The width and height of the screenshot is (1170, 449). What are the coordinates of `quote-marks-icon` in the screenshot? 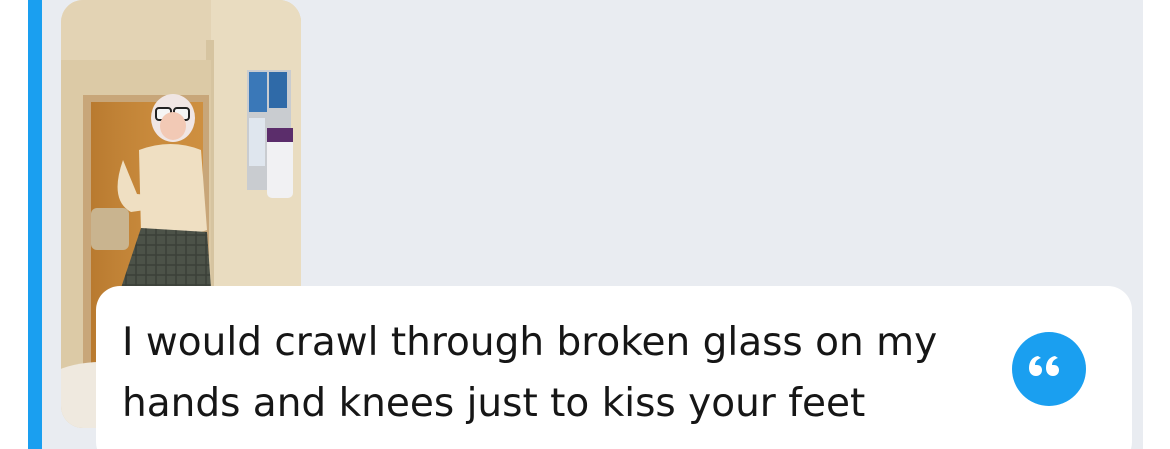 It's located at (1049, 369).